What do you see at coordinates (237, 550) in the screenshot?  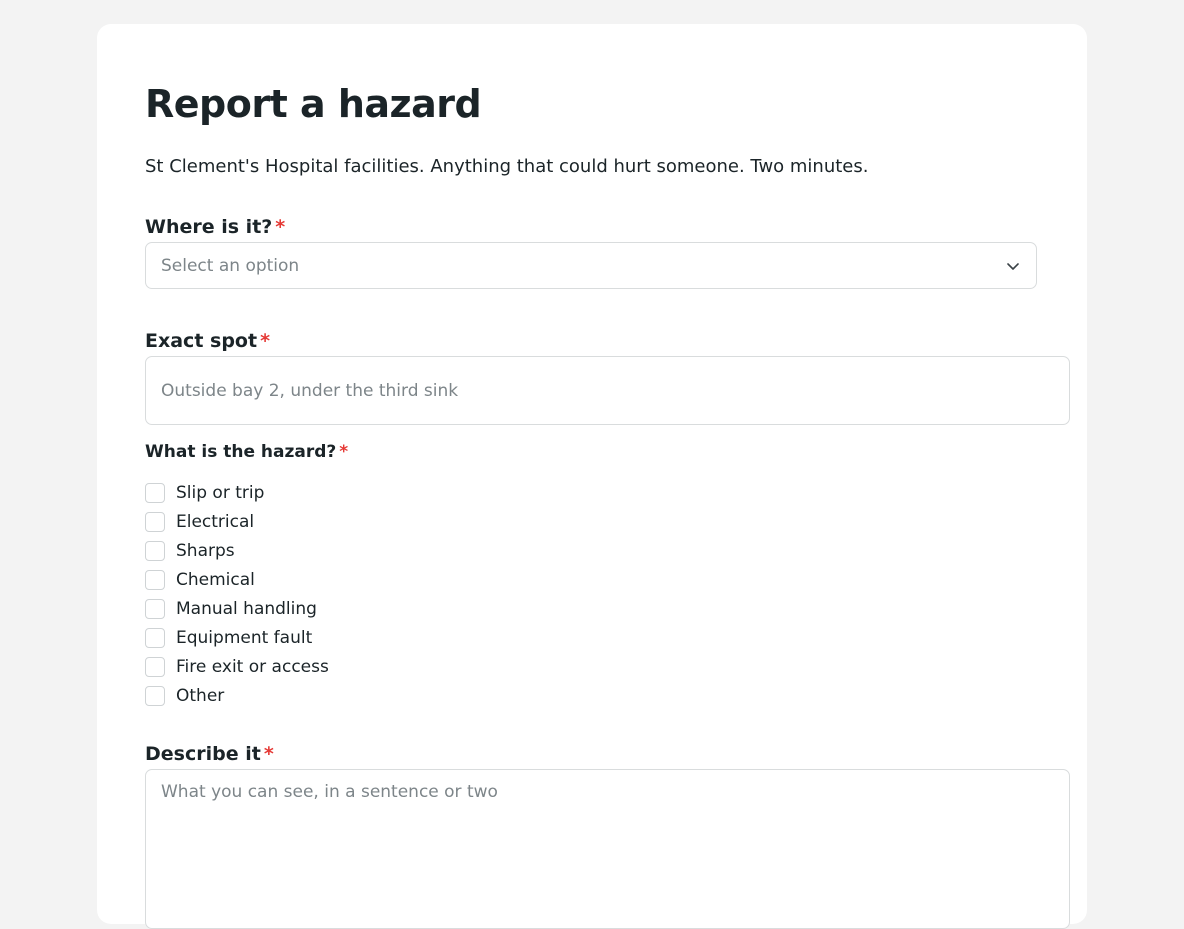 I see `hazard-option: Sharps` at bounding box center [237, 550].